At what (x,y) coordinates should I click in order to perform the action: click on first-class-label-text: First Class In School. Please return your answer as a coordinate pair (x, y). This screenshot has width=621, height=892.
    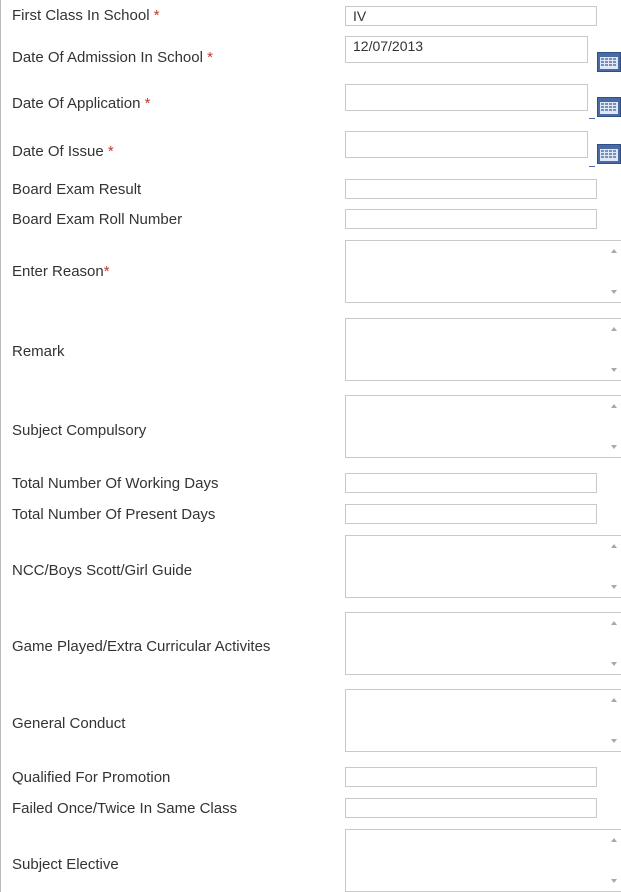
    Looking at the image, I should click on (81, 15).